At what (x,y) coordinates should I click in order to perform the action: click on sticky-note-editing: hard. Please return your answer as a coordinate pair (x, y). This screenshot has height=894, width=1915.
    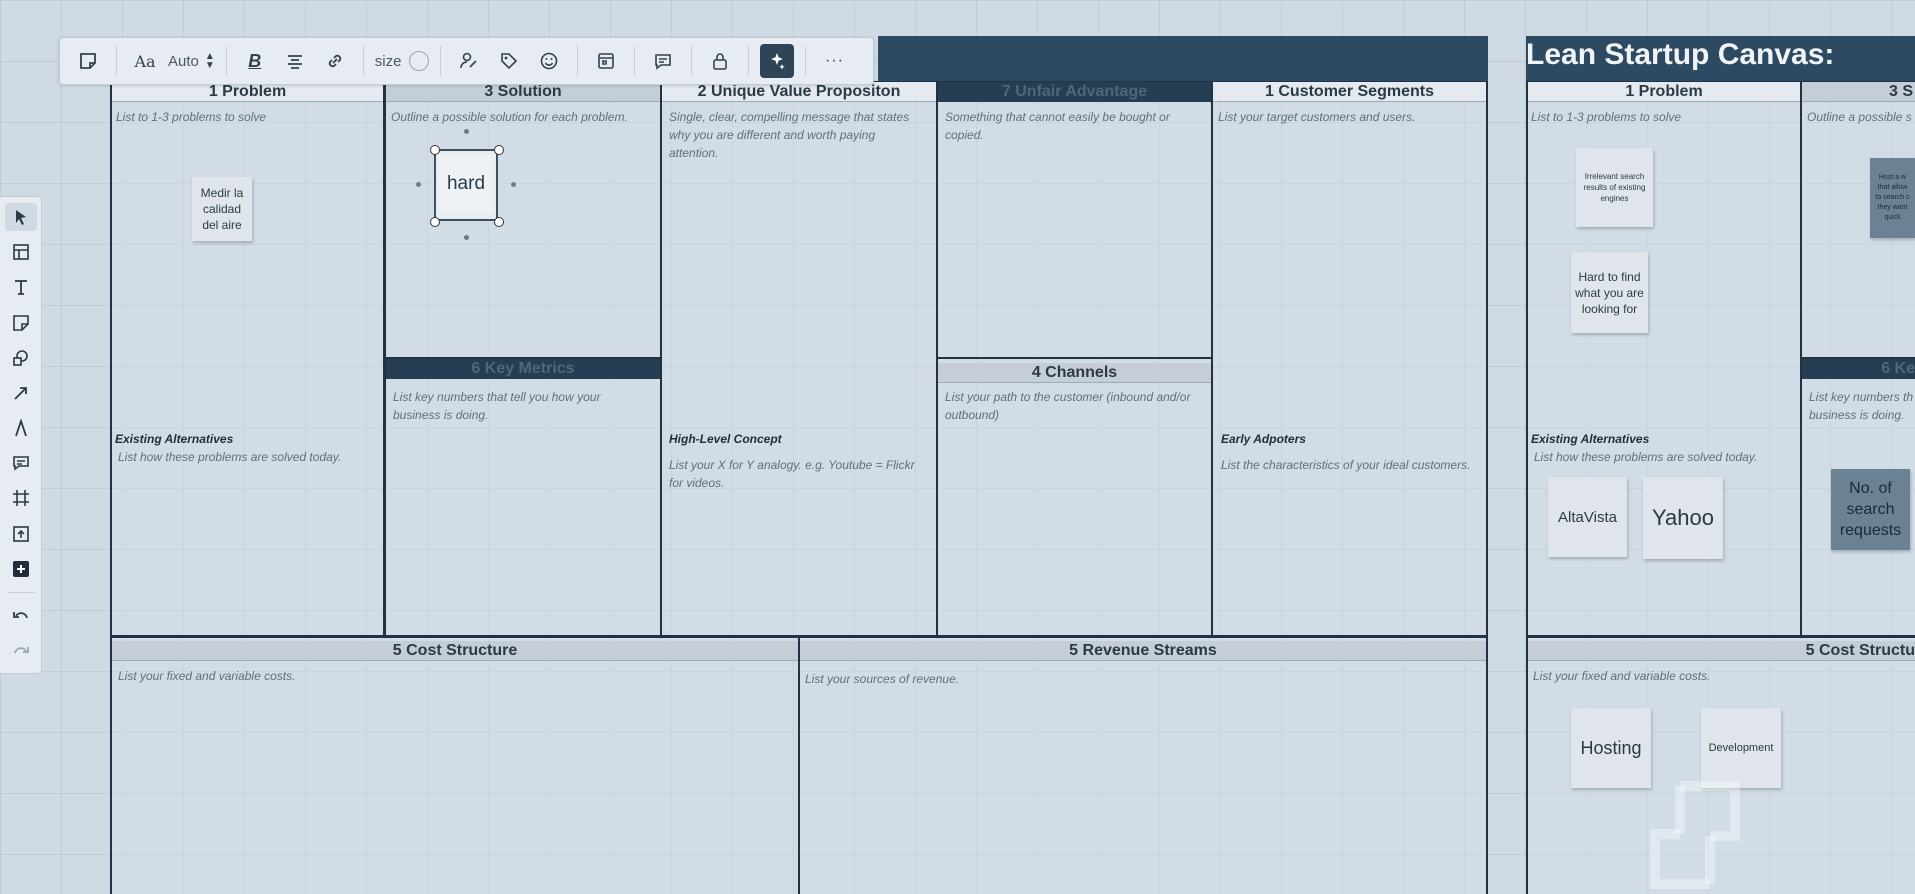
    Looking at the image, I should click on (466, 184).